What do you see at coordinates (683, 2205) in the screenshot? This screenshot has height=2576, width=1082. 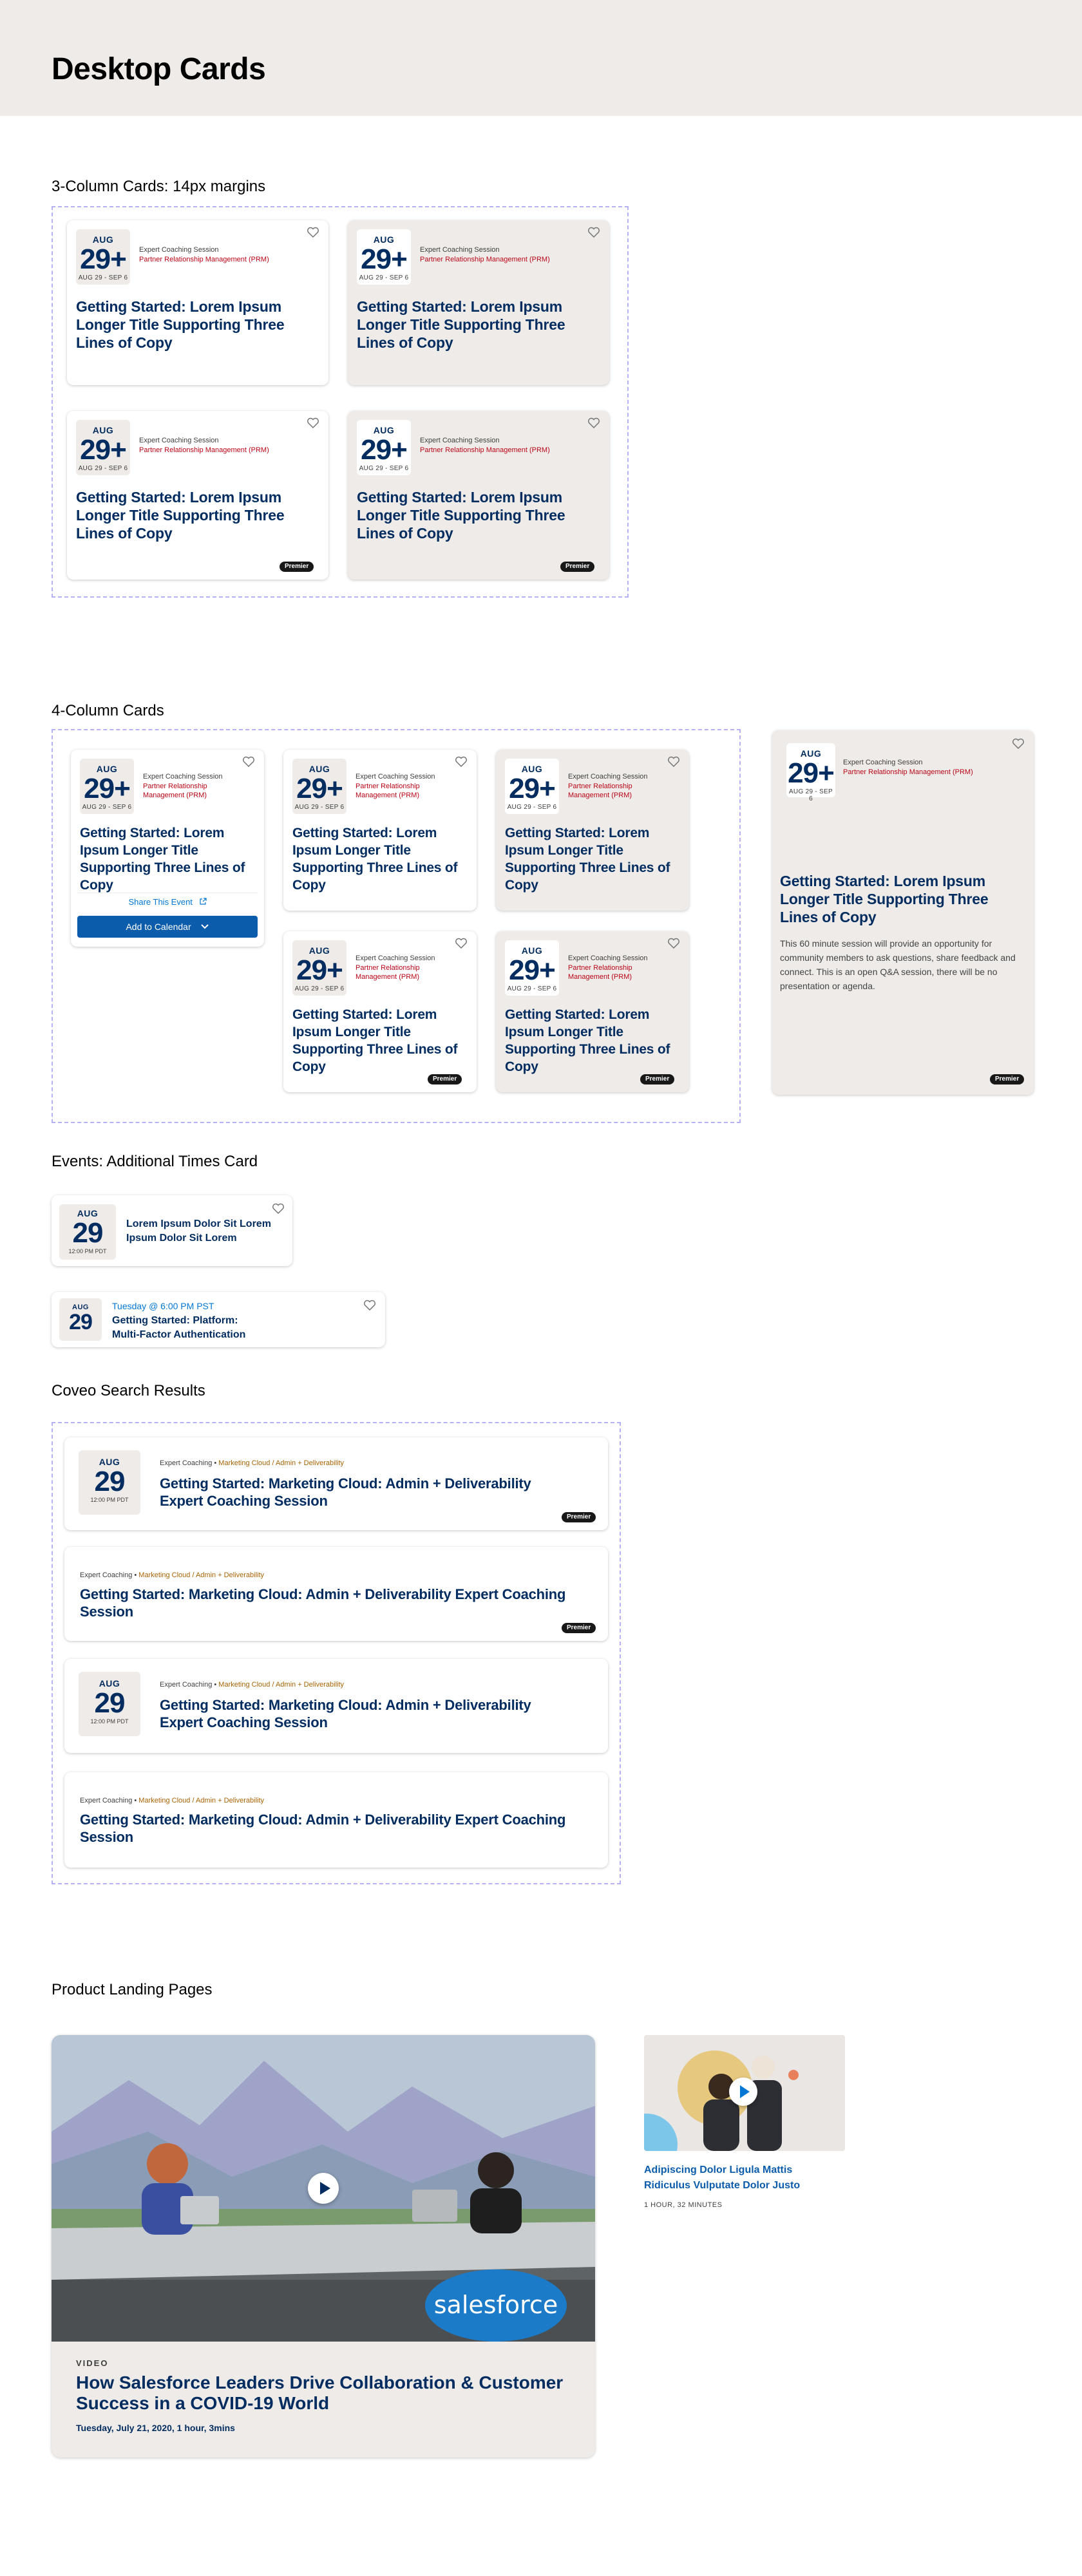 I see `small-video-duration: 1 HOUR, 32 MINUTES` at bounding box center [683, 2205].